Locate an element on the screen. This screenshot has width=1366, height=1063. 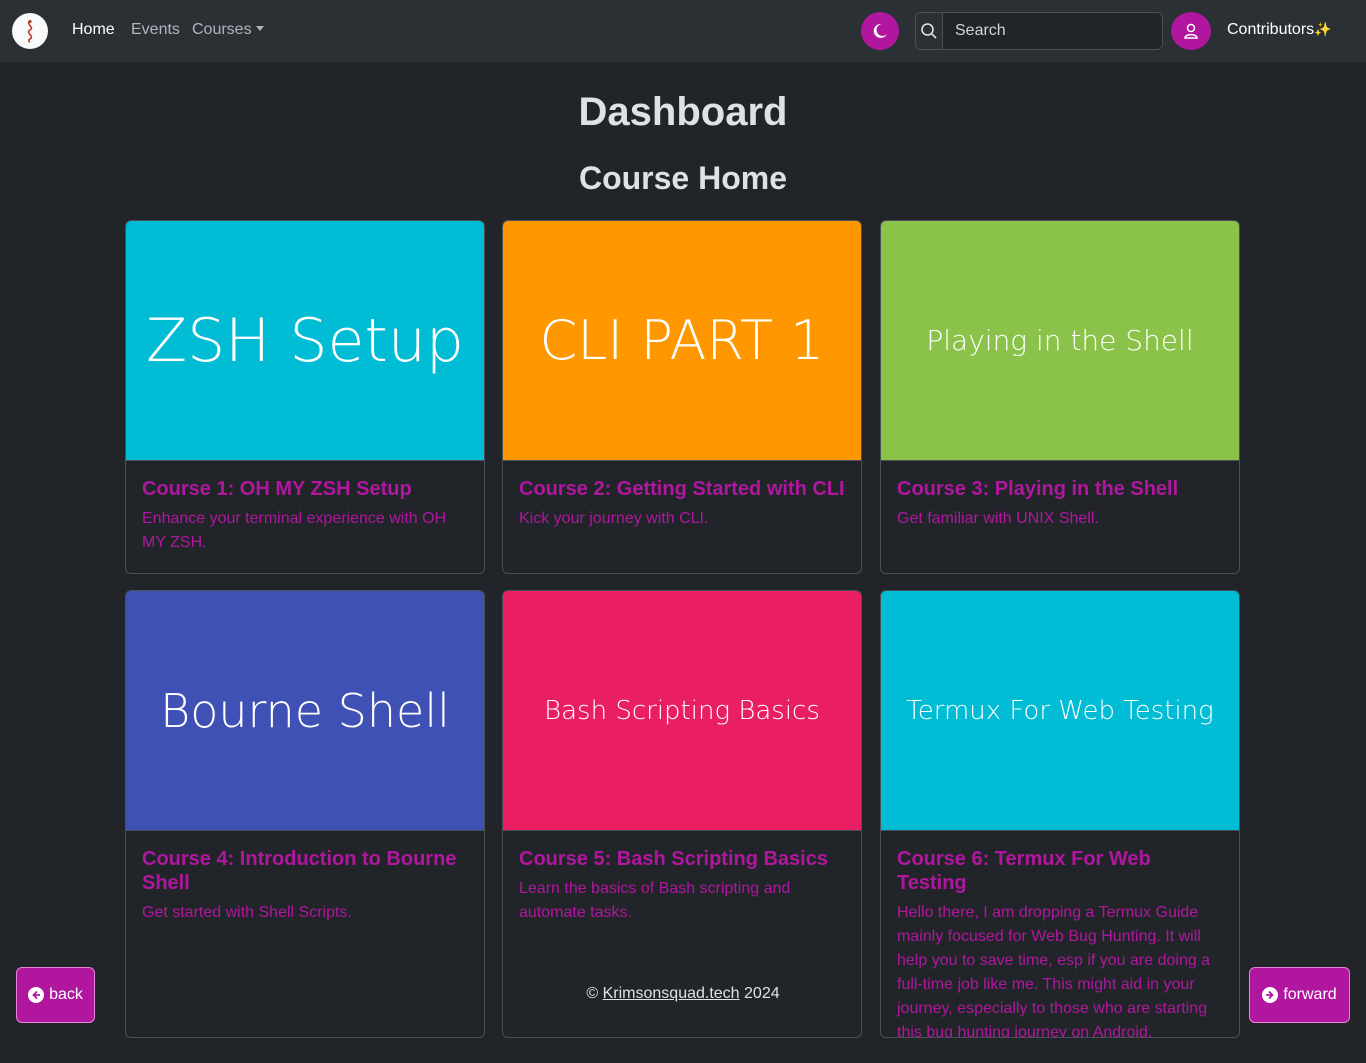
snake-logo-icon is located at coordinates (30, 31).